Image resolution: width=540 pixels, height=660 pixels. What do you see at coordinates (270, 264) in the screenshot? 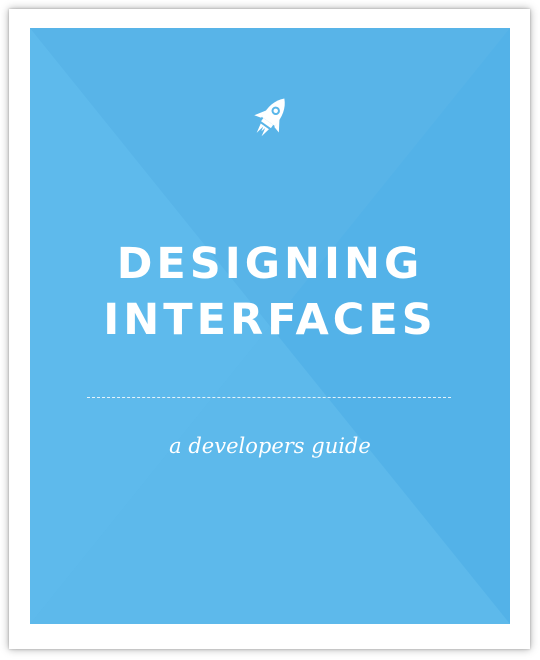
I see `title-line-1: DESIGNING` at bounding box center [270, 264].